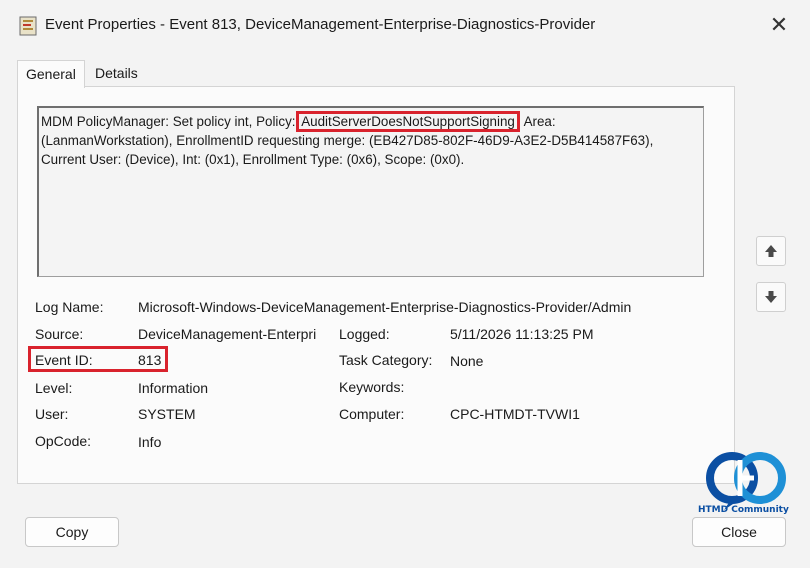  What do you see at coordinates (52, 414) in the screenshot?
I see `user-label: User:` at bounding box center [52, 414].